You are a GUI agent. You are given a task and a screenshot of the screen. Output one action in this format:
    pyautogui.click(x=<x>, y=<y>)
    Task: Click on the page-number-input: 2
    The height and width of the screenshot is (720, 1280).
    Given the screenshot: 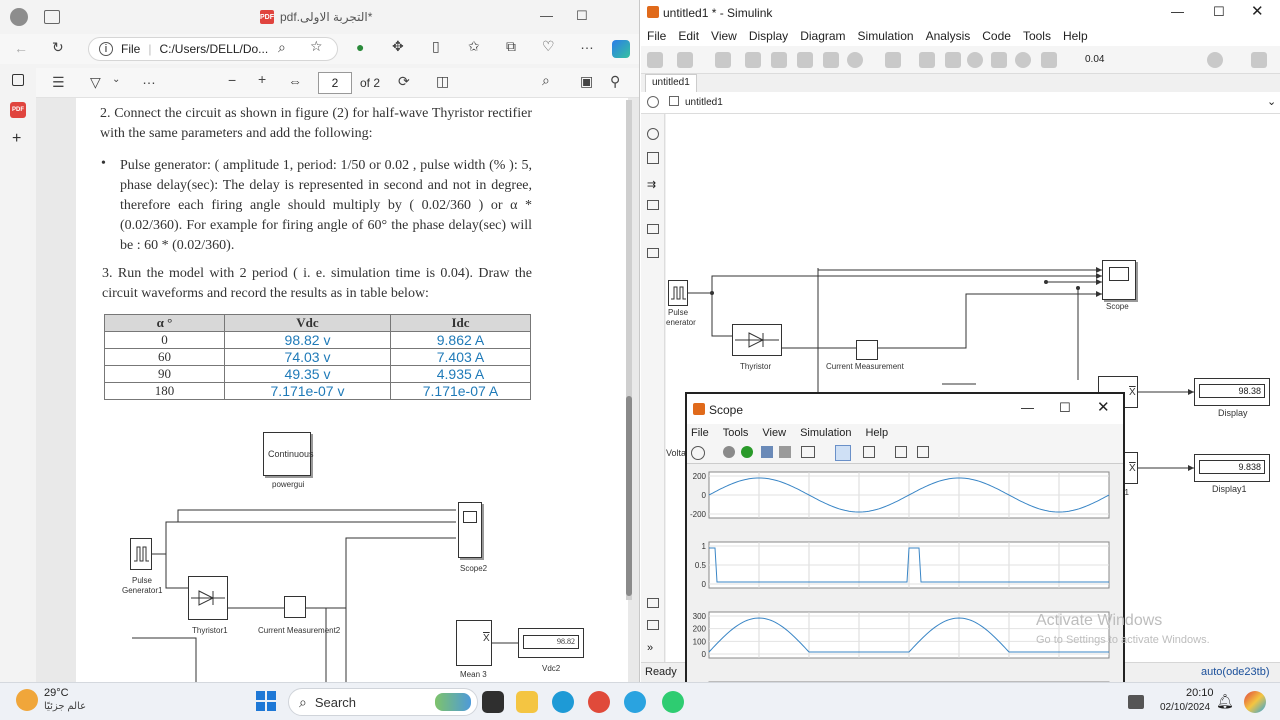 What is the action you would take?
    pyautogui.click(x=335, y=83)
    